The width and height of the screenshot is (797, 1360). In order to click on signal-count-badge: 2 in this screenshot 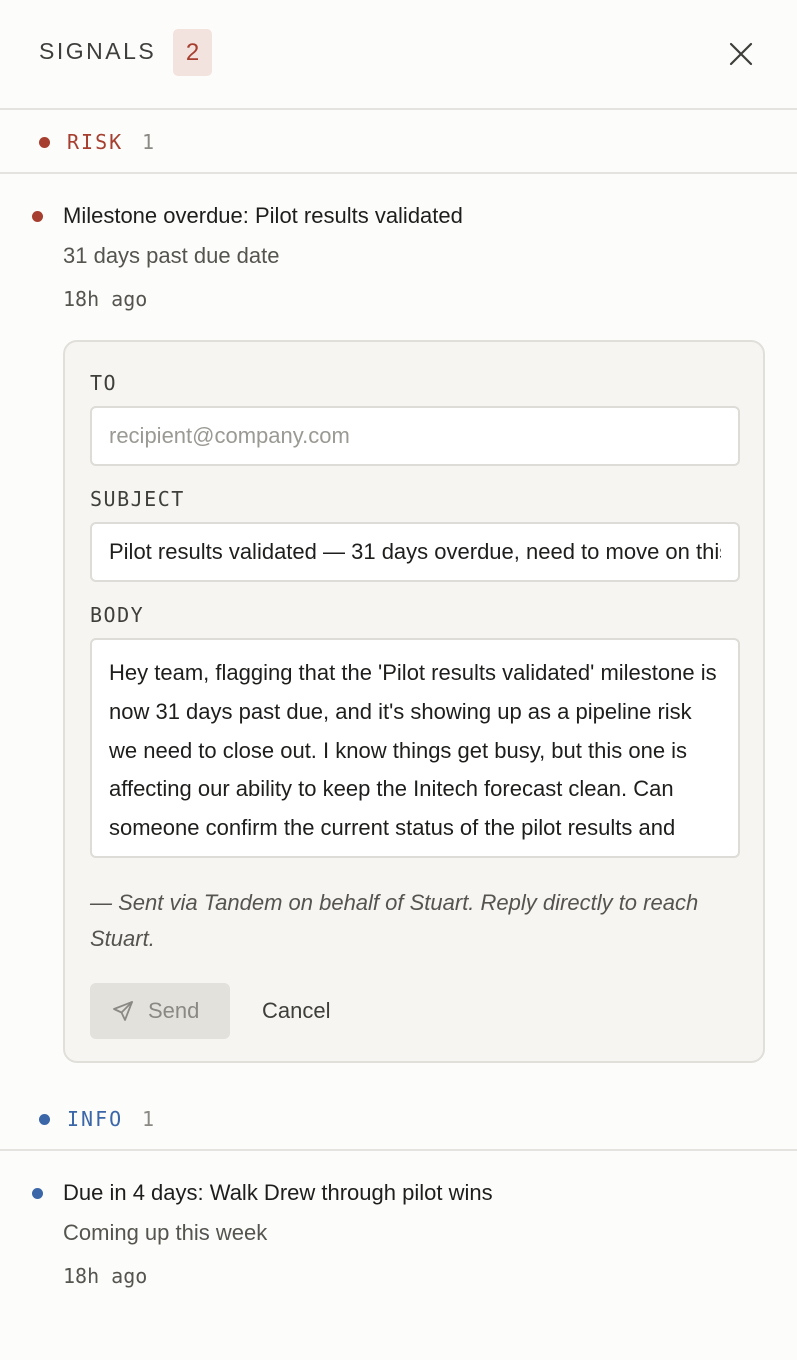, I will do `click(192, 52)`.